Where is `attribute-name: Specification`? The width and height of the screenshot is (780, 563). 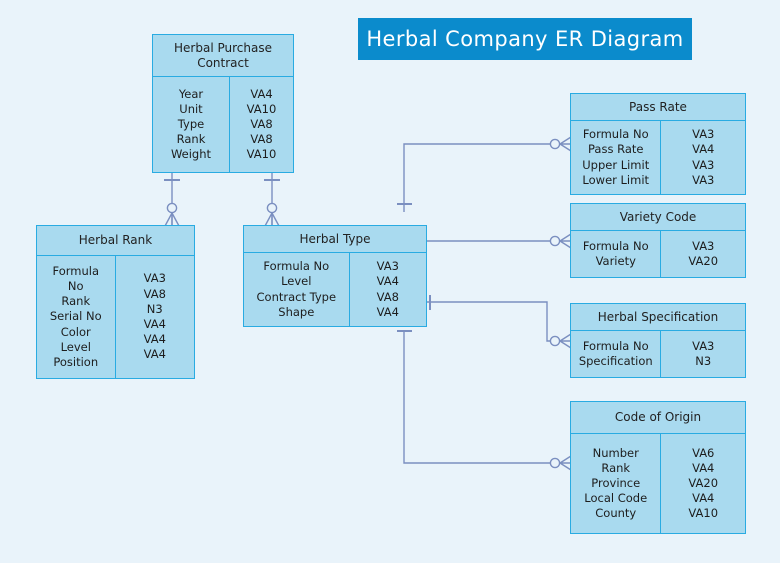
attribute-name: Specification is located at coordinates (615, 361).